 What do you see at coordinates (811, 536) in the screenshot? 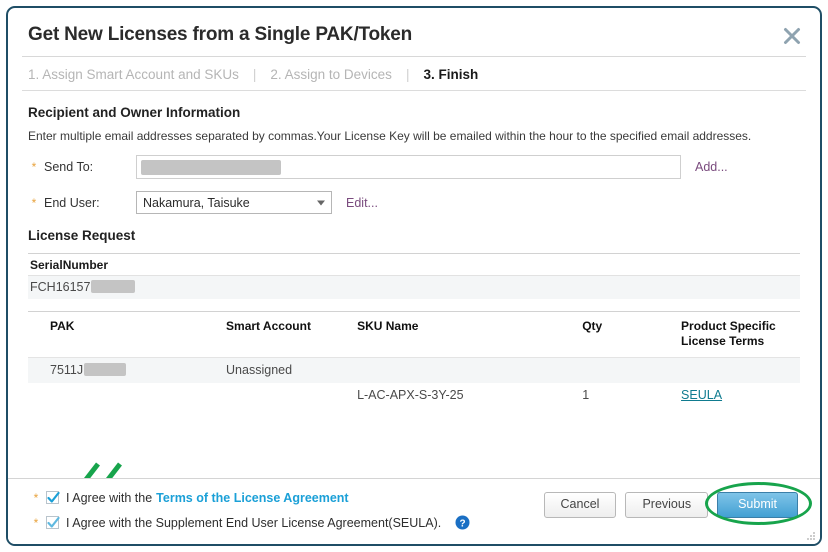
I see `resize-grip` at bounding box center [811, 536].